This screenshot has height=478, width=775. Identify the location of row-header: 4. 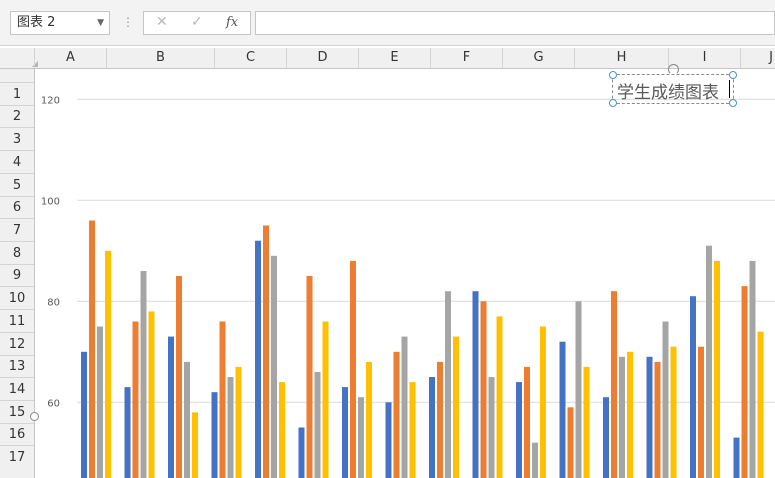
(17, 161).